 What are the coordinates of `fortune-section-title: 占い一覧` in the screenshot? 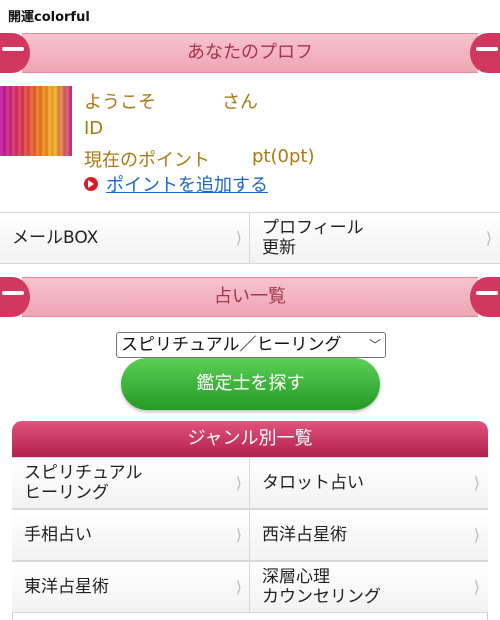 It's located at (250, 296).